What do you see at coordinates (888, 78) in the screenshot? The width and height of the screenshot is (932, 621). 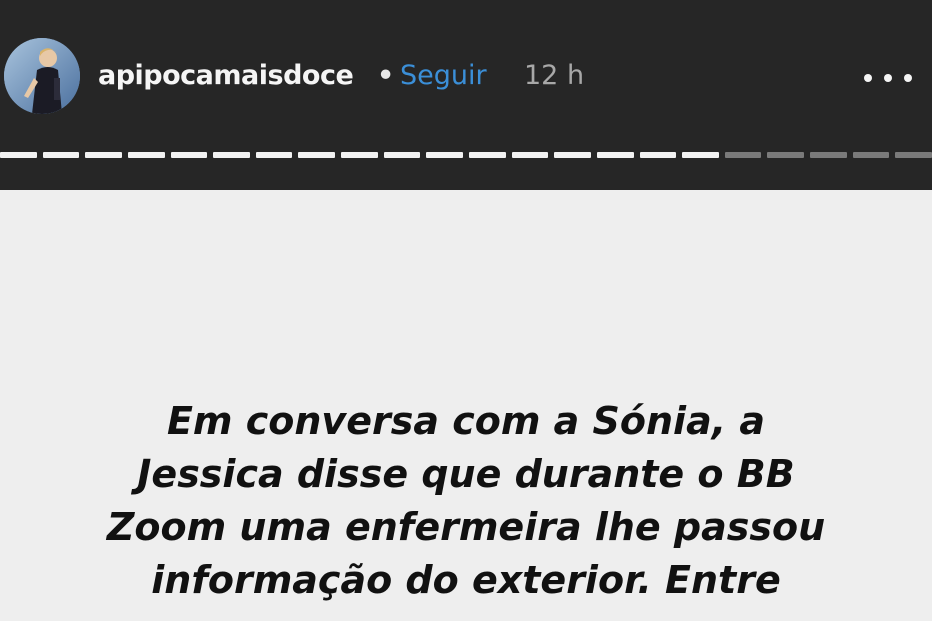 I see `more-options-icon` at bounding box center [888, 78].